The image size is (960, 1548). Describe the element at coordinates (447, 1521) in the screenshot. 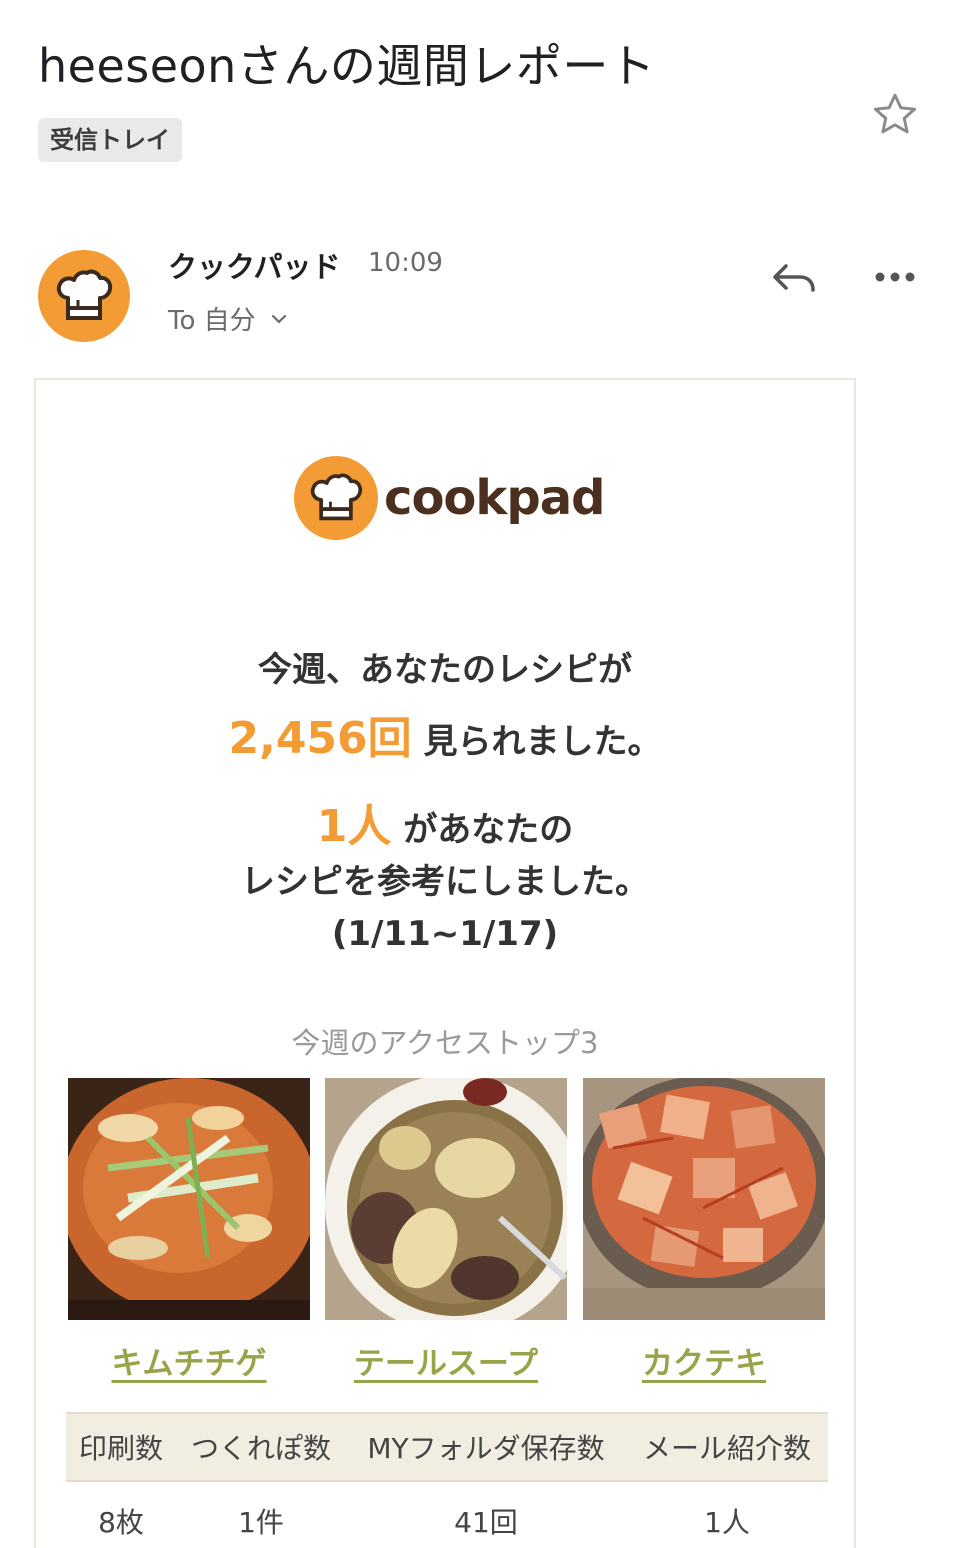

I see `stats-value-row: 8枚 1件 41回 1人` at that location.